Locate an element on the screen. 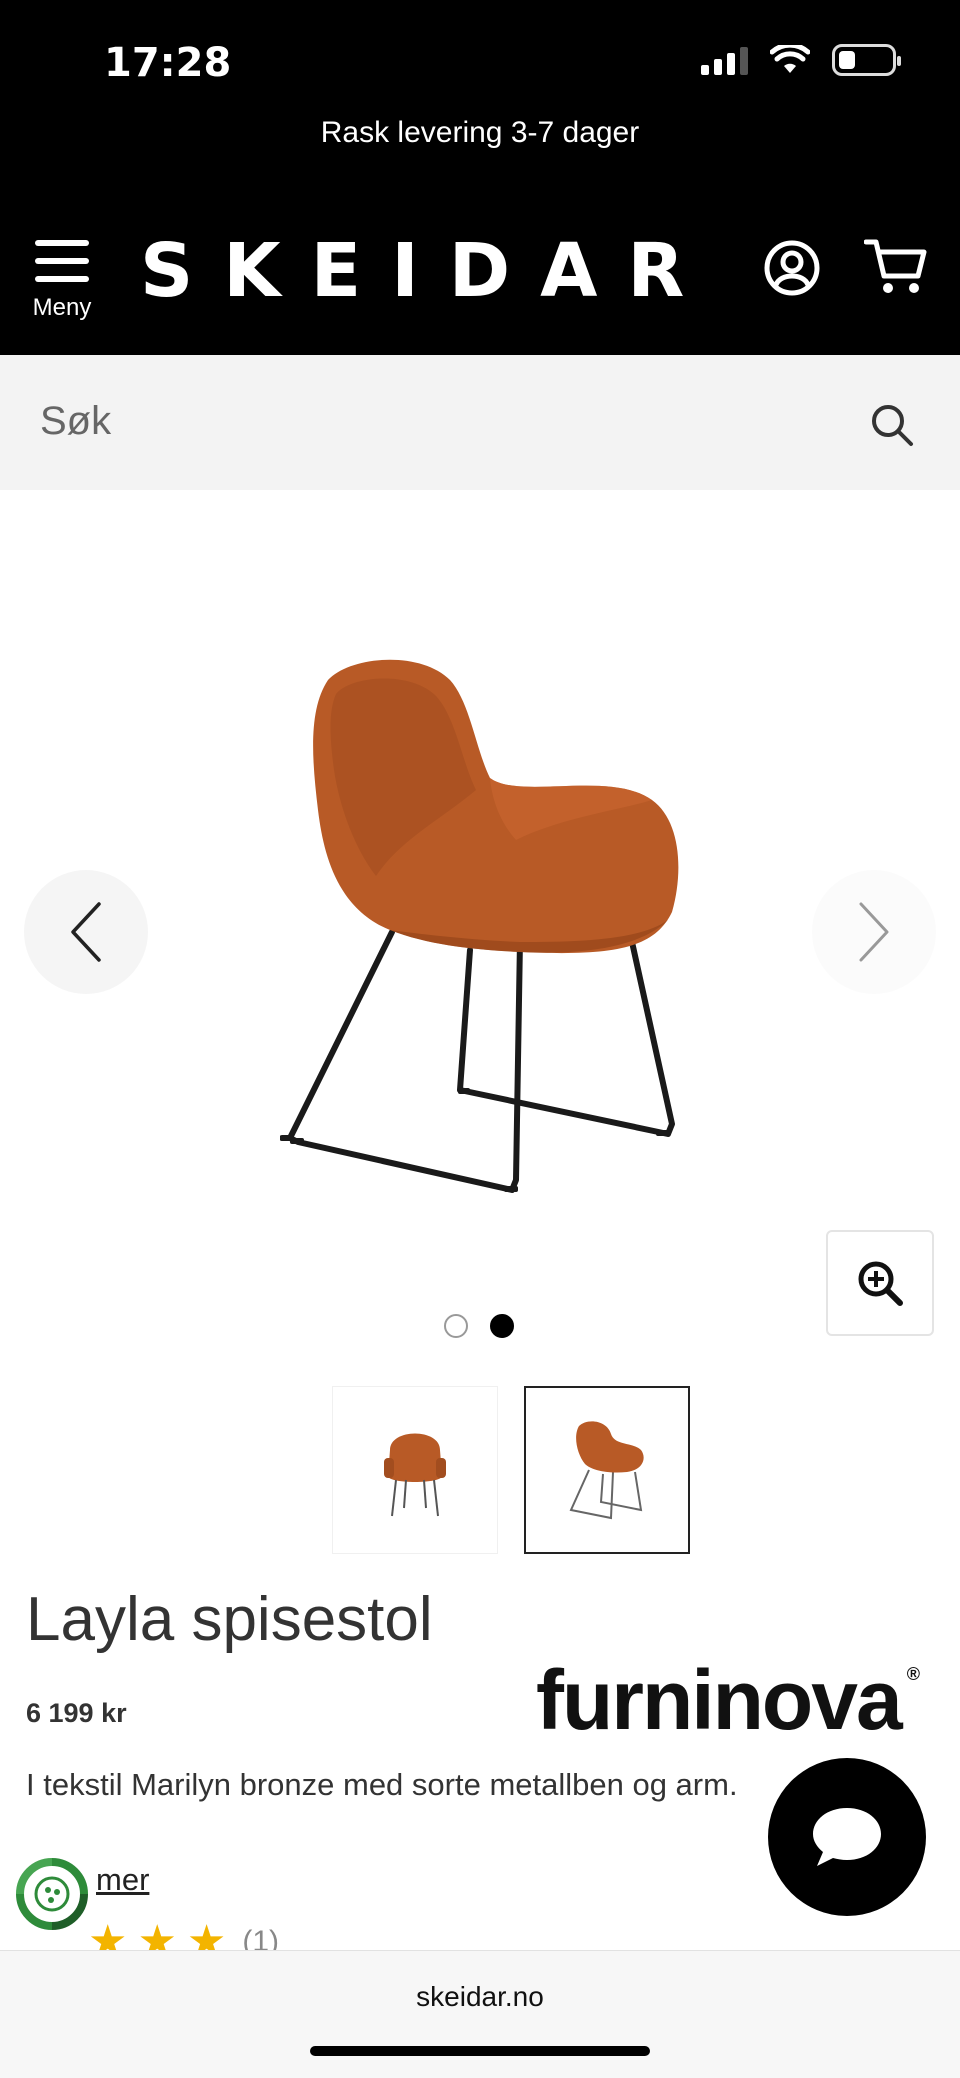 This screenshot has height=2078, width=960. site-logo: SKEIDAR is located at coordinates (427, 271).